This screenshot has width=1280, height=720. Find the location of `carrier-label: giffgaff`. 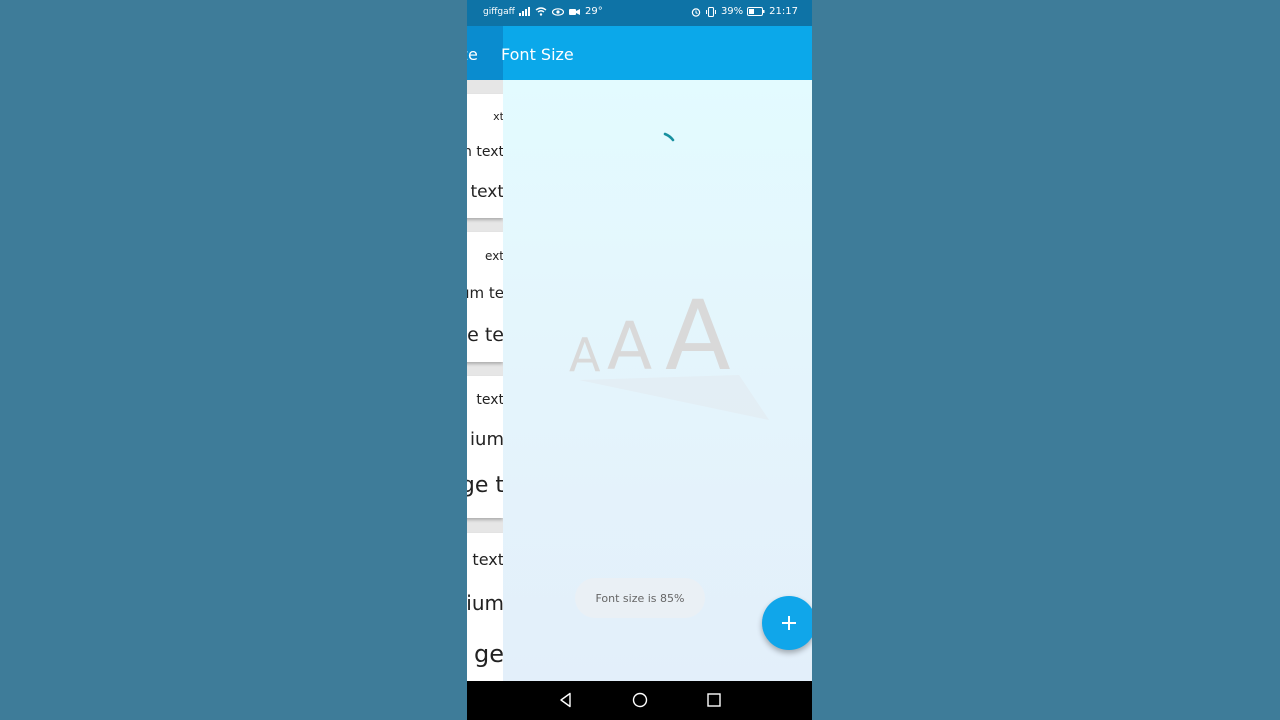

carrier-label: giffgaff is located at coordinates (499, 12).